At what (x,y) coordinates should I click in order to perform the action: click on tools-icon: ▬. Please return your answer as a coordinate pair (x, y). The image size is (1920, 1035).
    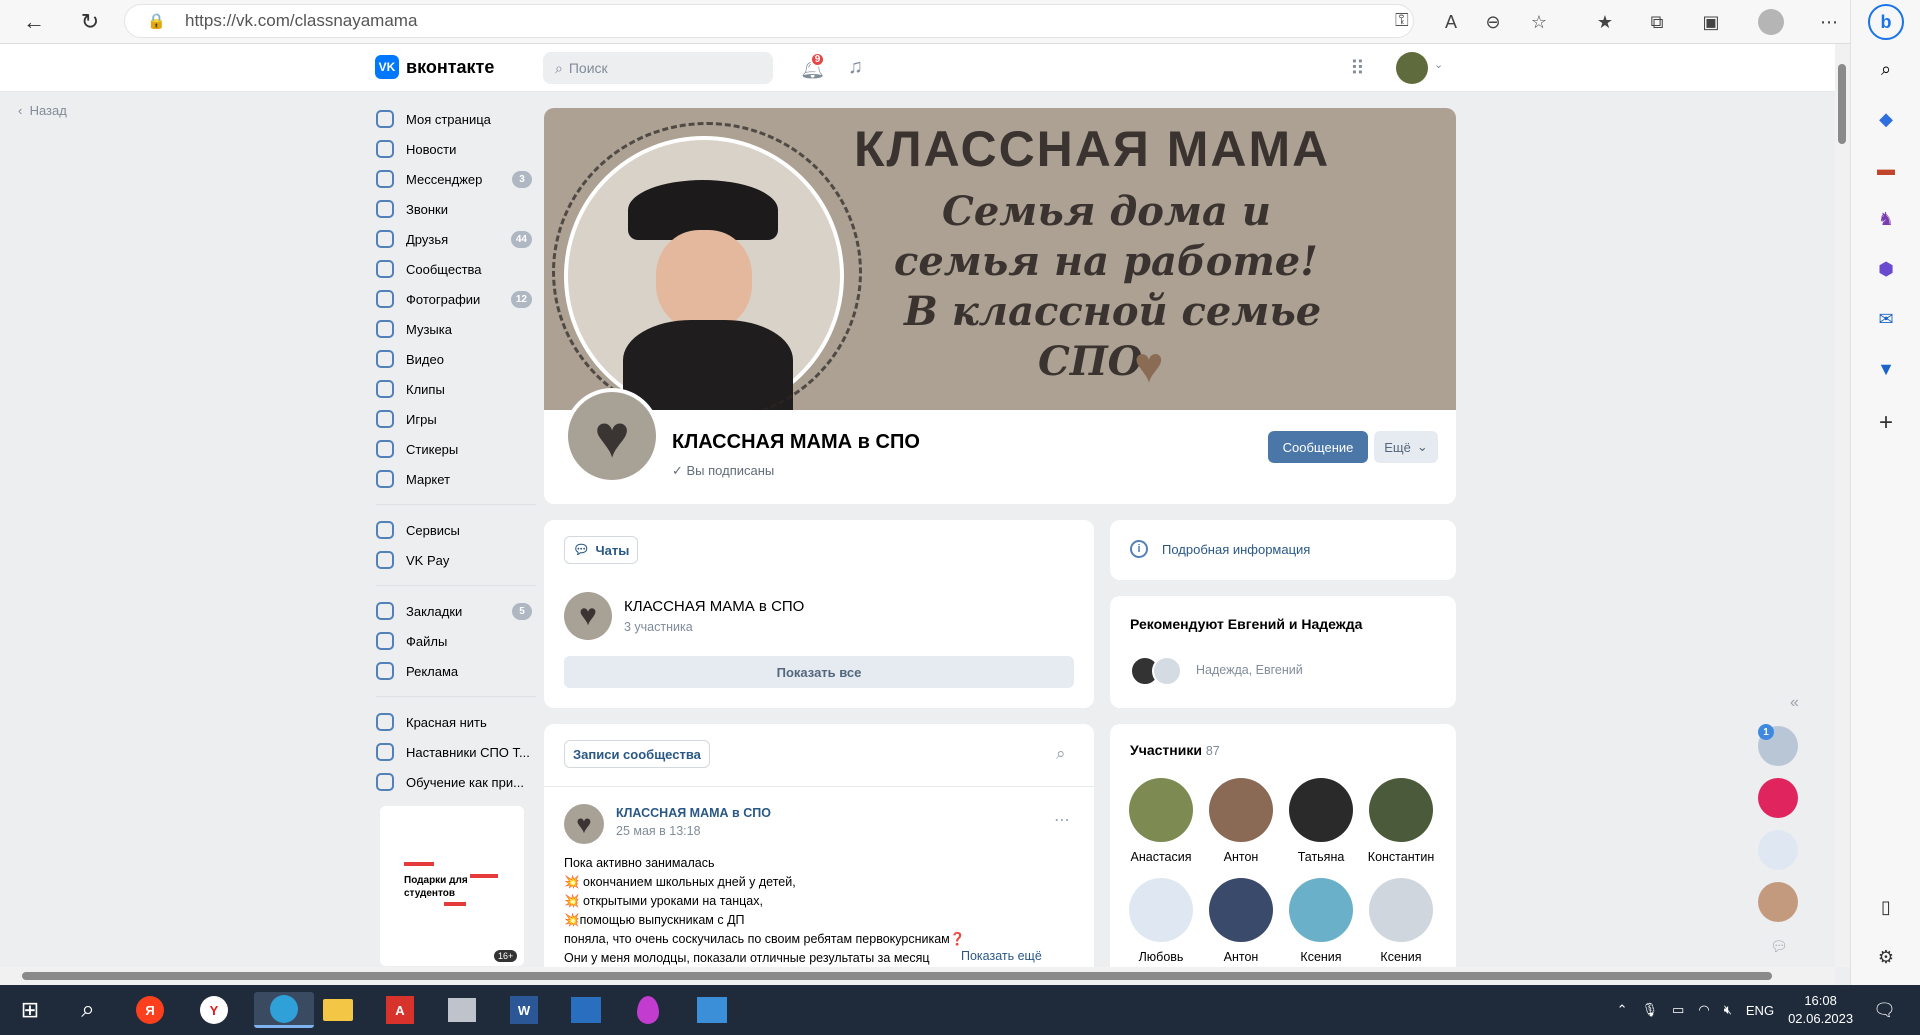
    Looking at the image, I should click on (1886, 169).